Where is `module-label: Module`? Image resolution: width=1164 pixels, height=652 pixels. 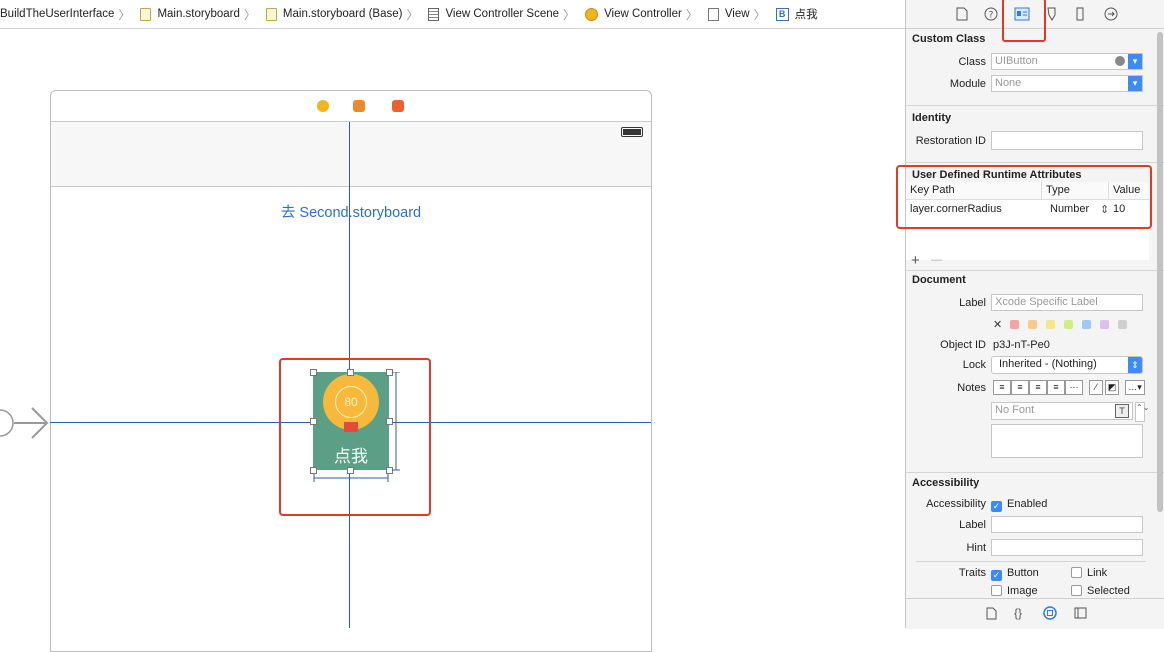
module-label: Module is located at coordinates (967, 84).